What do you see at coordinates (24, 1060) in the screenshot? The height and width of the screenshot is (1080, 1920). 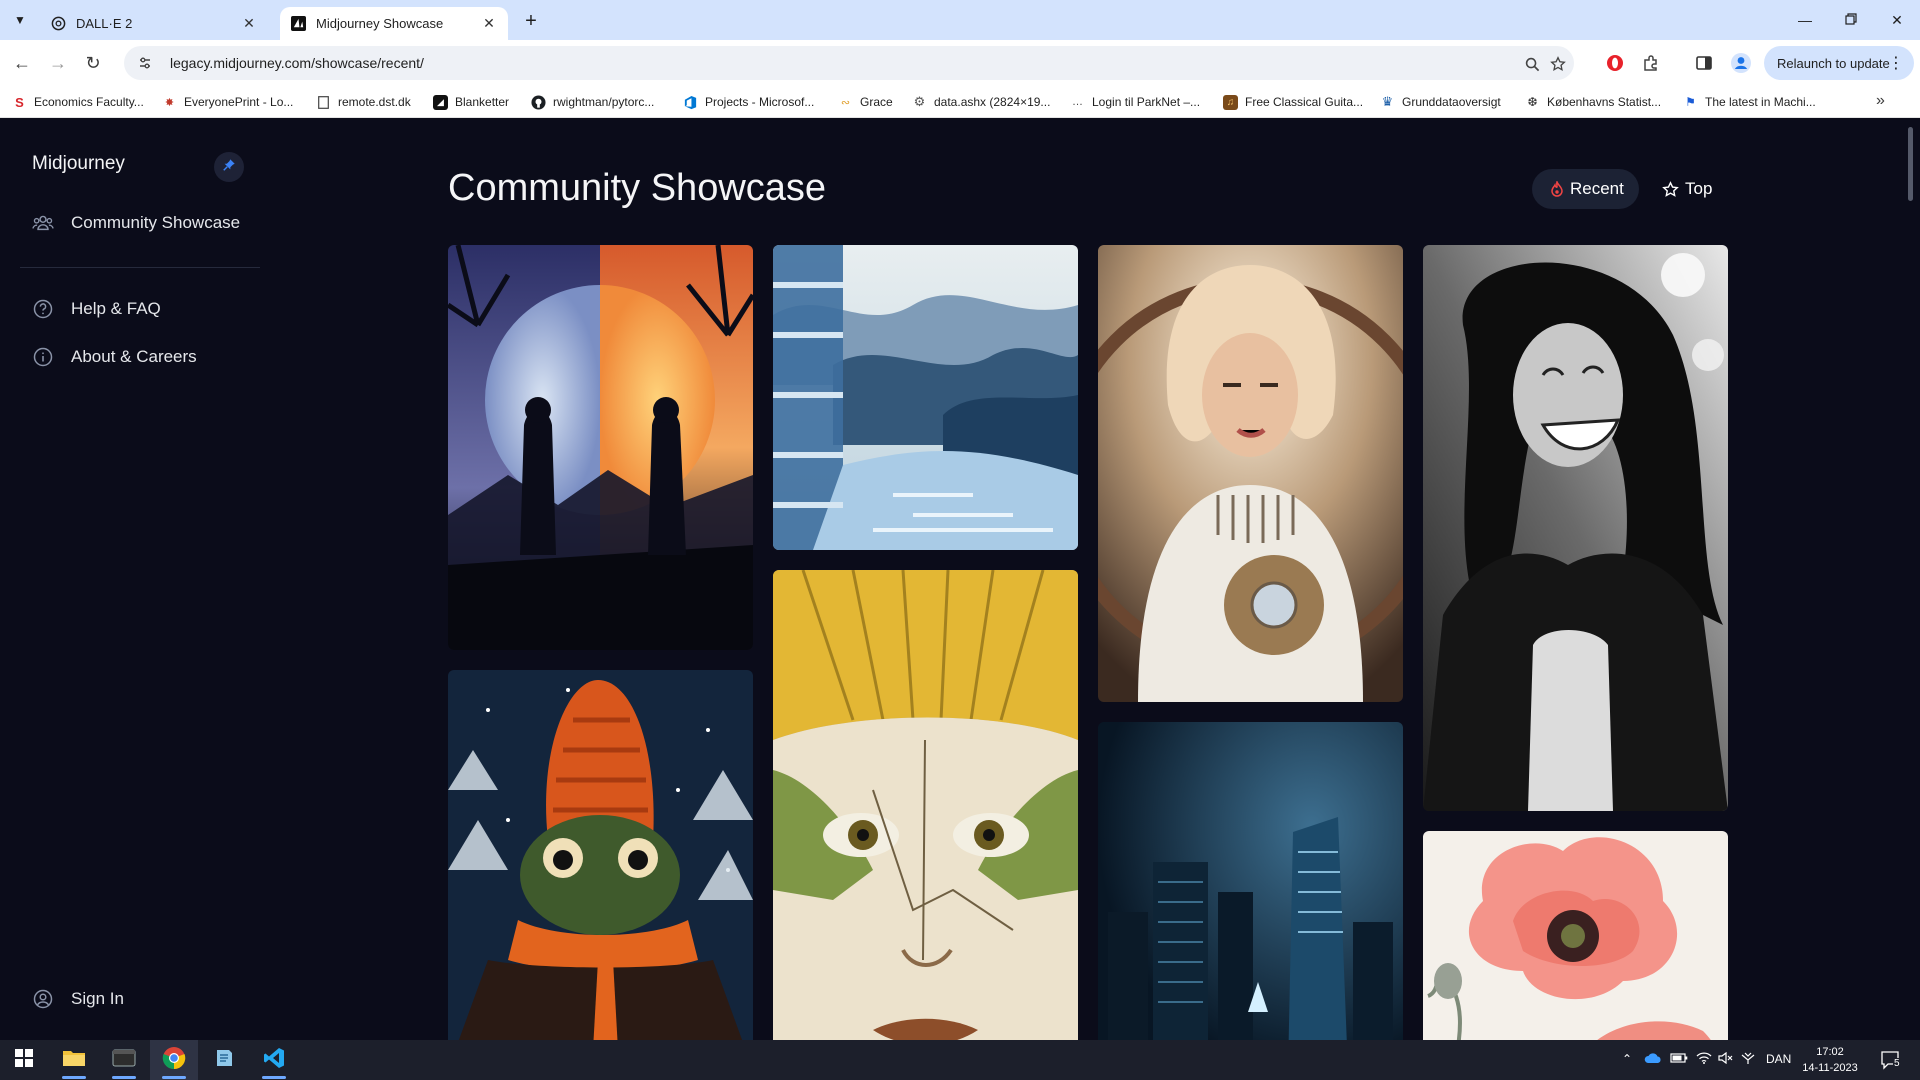 I see `start-button` at bounding box center [24, 1060].